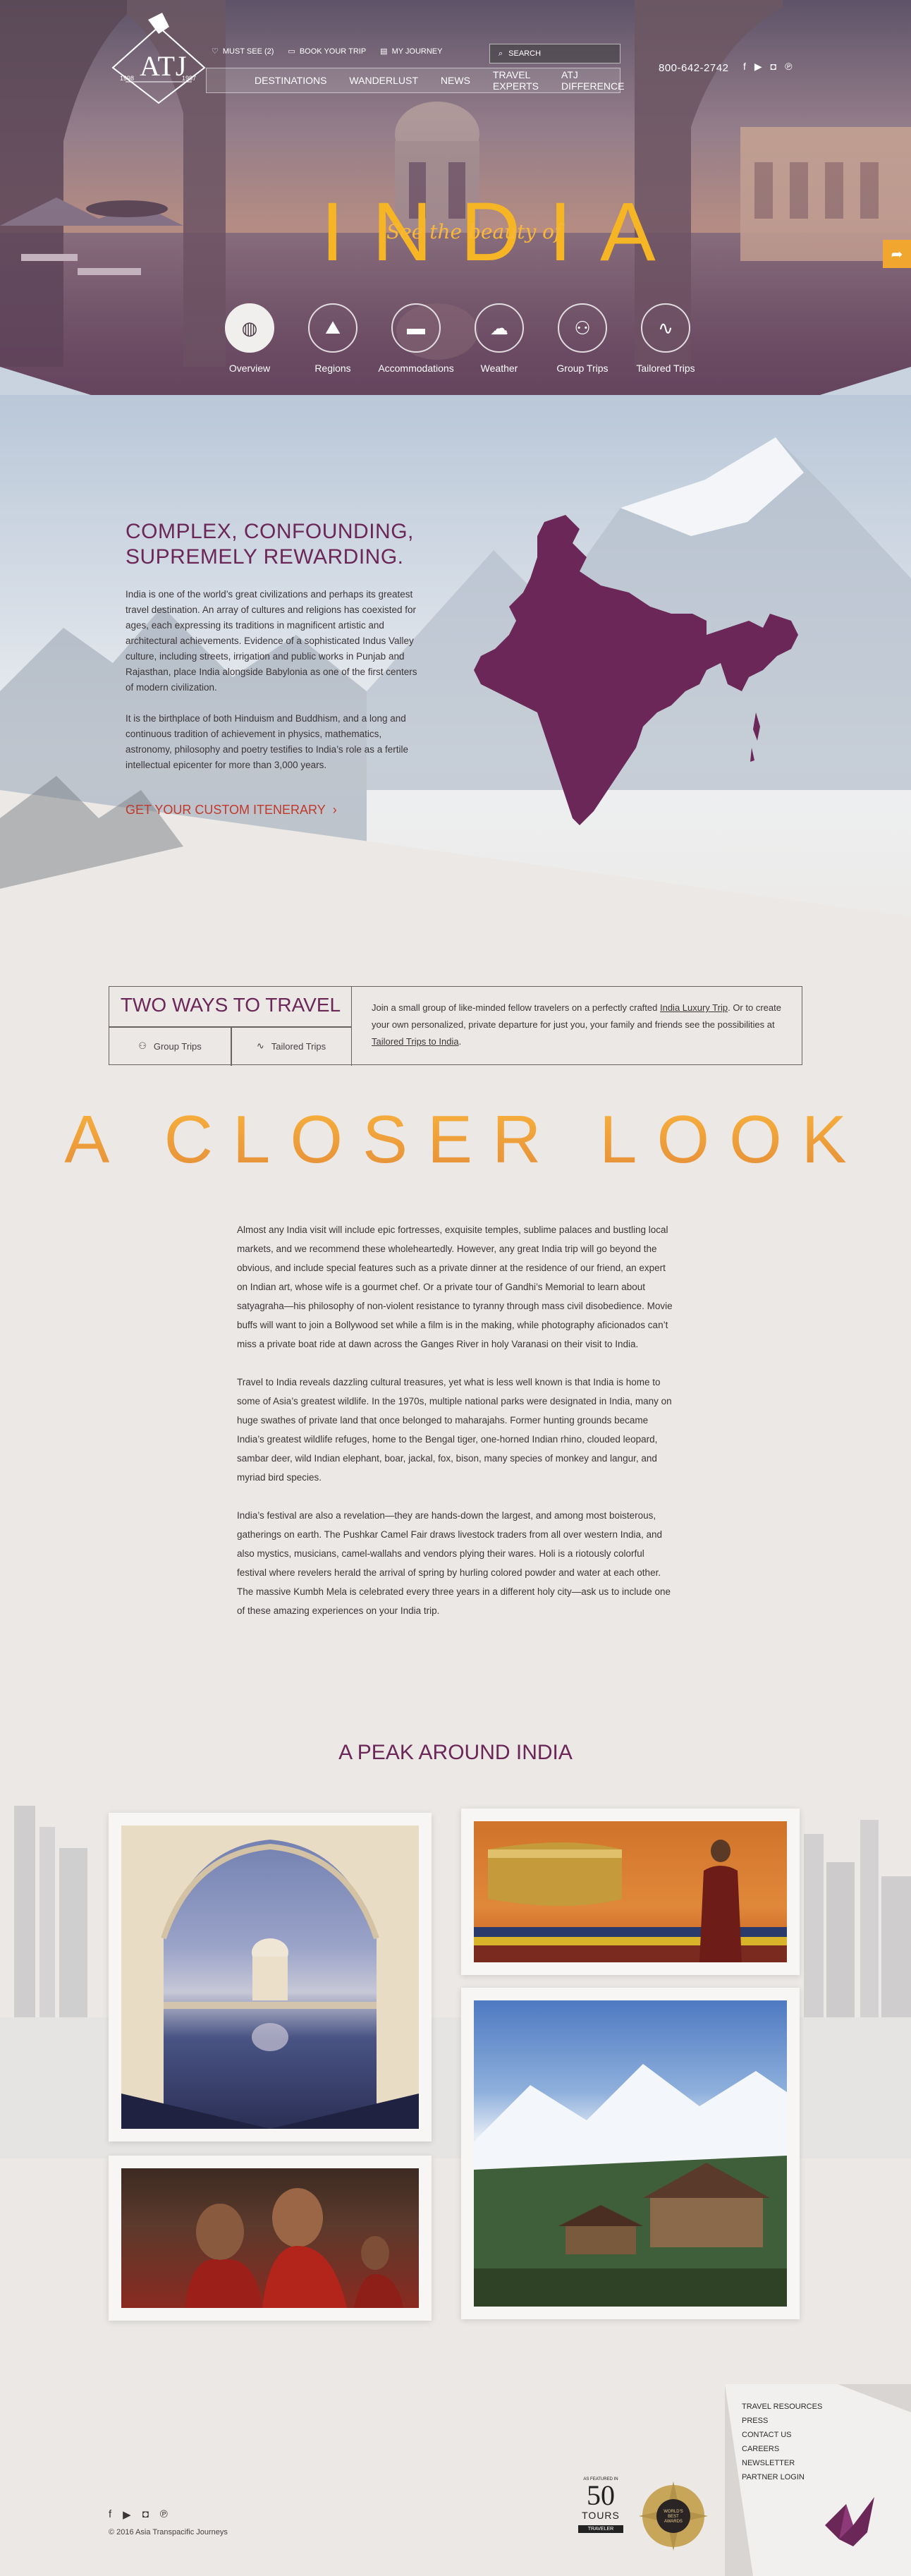  What do you see at coordinates (215, 51) in the screenshot?
I see `heart-icon: ♡` at bounding box center [215, 51].